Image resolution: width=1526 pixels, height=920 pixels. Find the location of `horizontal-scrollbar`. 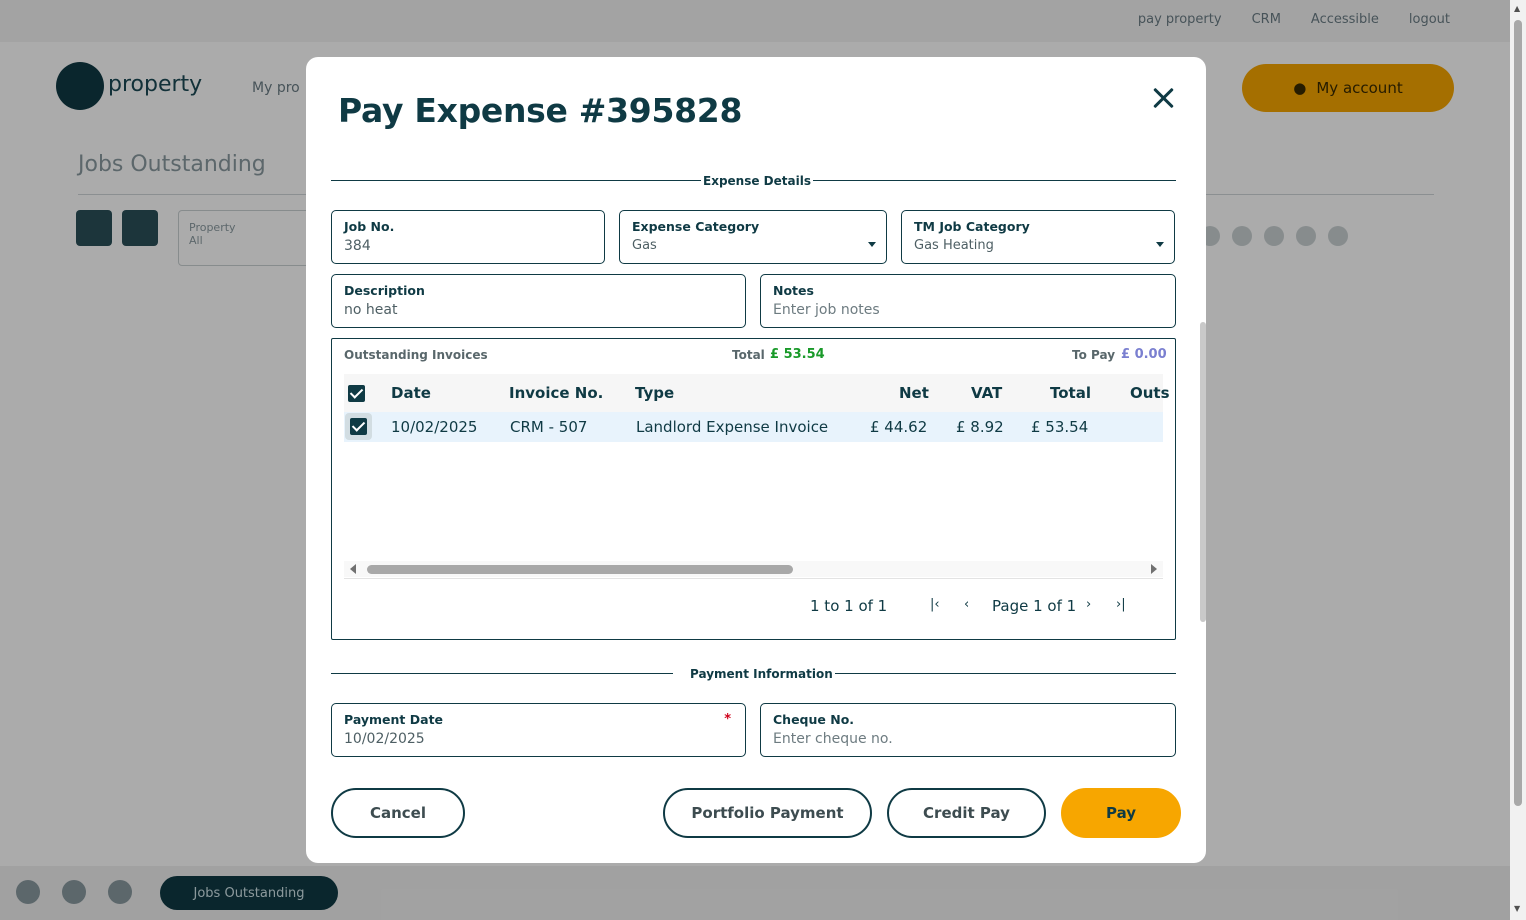

horizontal-scrollbar is located at coordinates (753, 569).